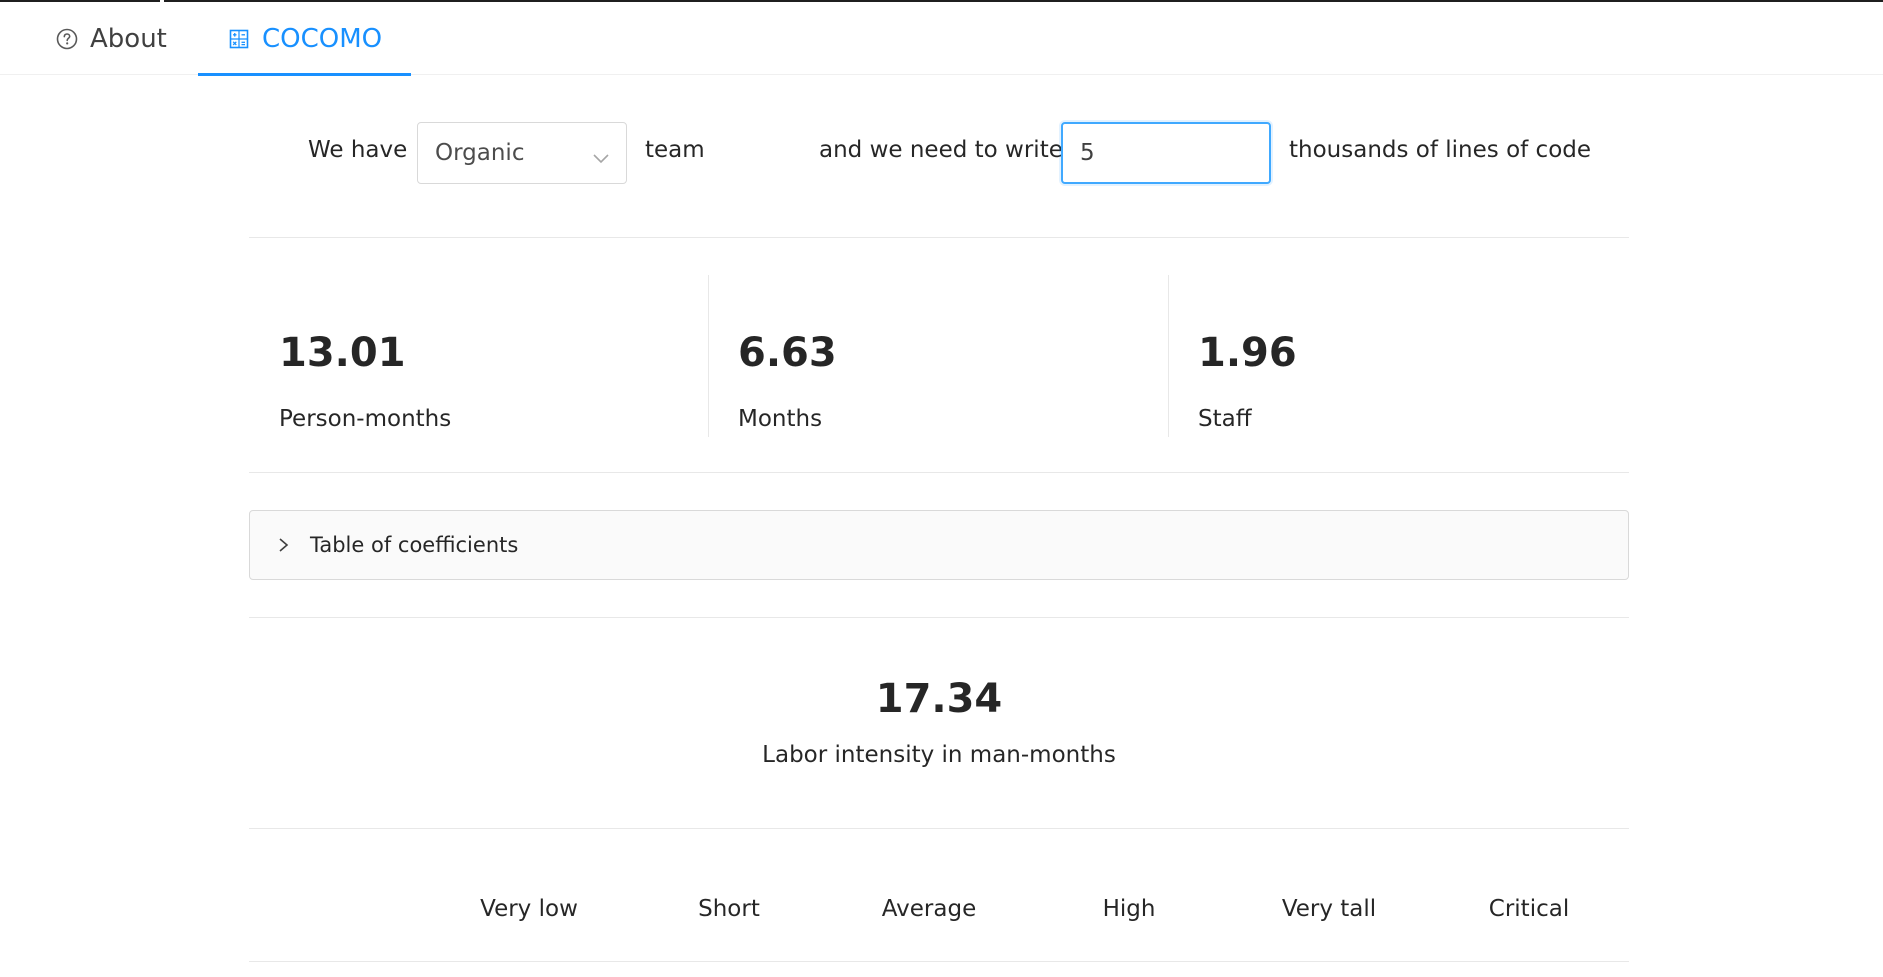 This screenshot has width=1883, height=977. Describe the element at coordinates (929, 909) in the screenshot. I see `rating-label: Average` at that location.